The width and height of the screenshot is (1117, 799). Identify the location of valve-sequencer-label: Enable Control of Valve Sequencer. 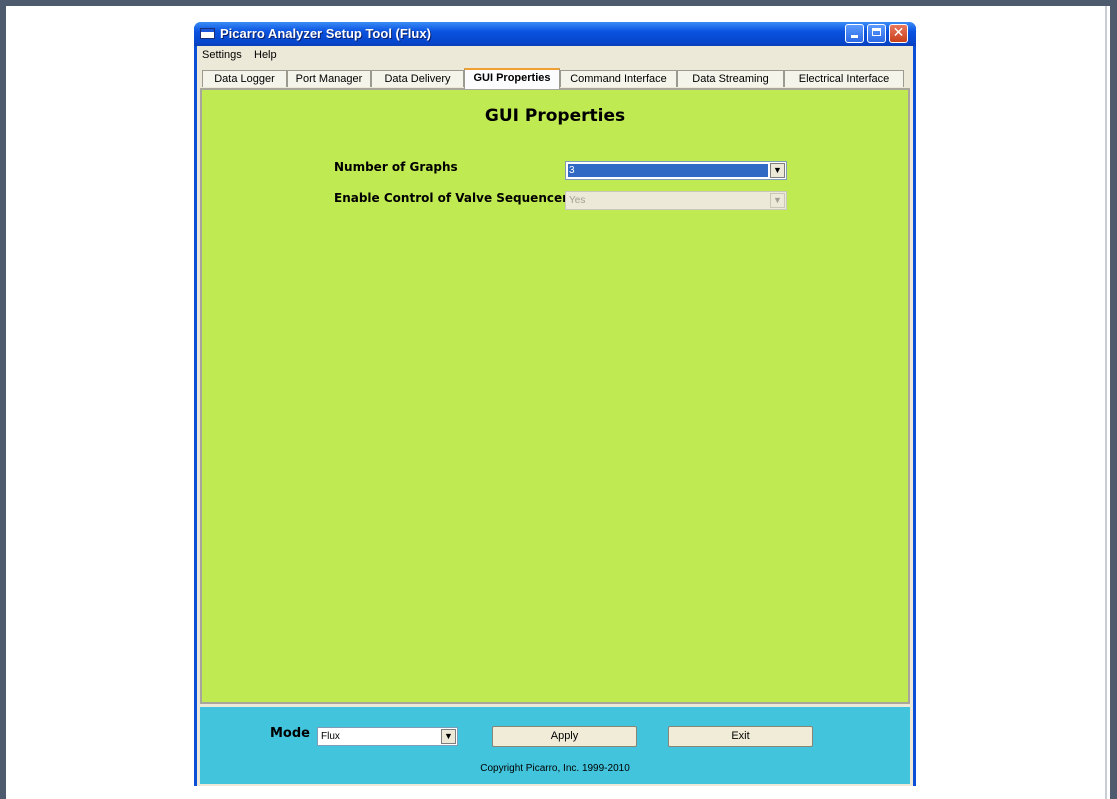
(451, 198).